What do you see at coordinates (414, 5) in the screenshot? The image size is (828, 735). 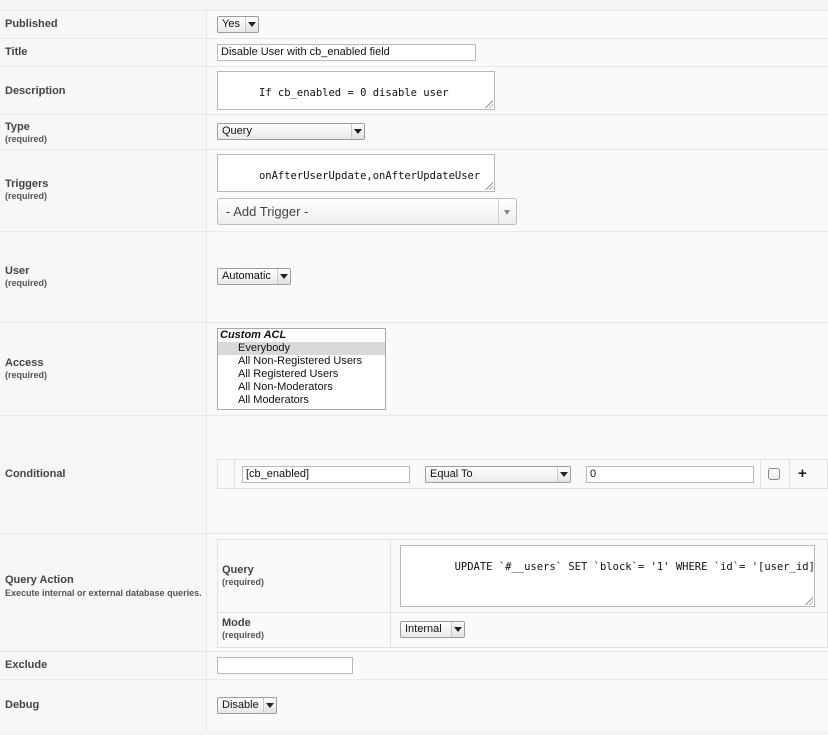 I see `top-band` at bounding box center [414, 5].